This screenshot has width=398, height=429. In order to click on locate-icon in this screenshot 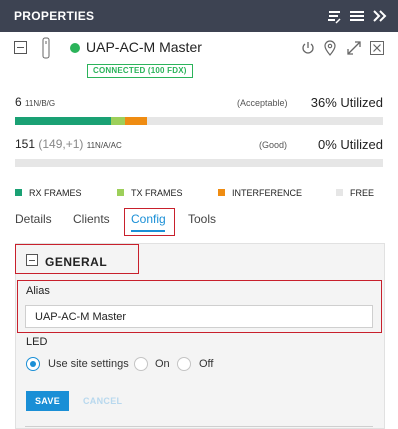, I will do `click(330, 48)`.